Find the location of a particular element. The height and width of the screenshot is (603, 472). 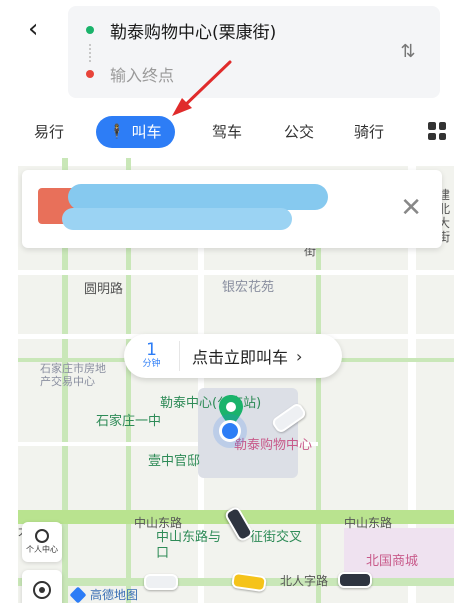

person-icon is located at coordinates (42, 536).